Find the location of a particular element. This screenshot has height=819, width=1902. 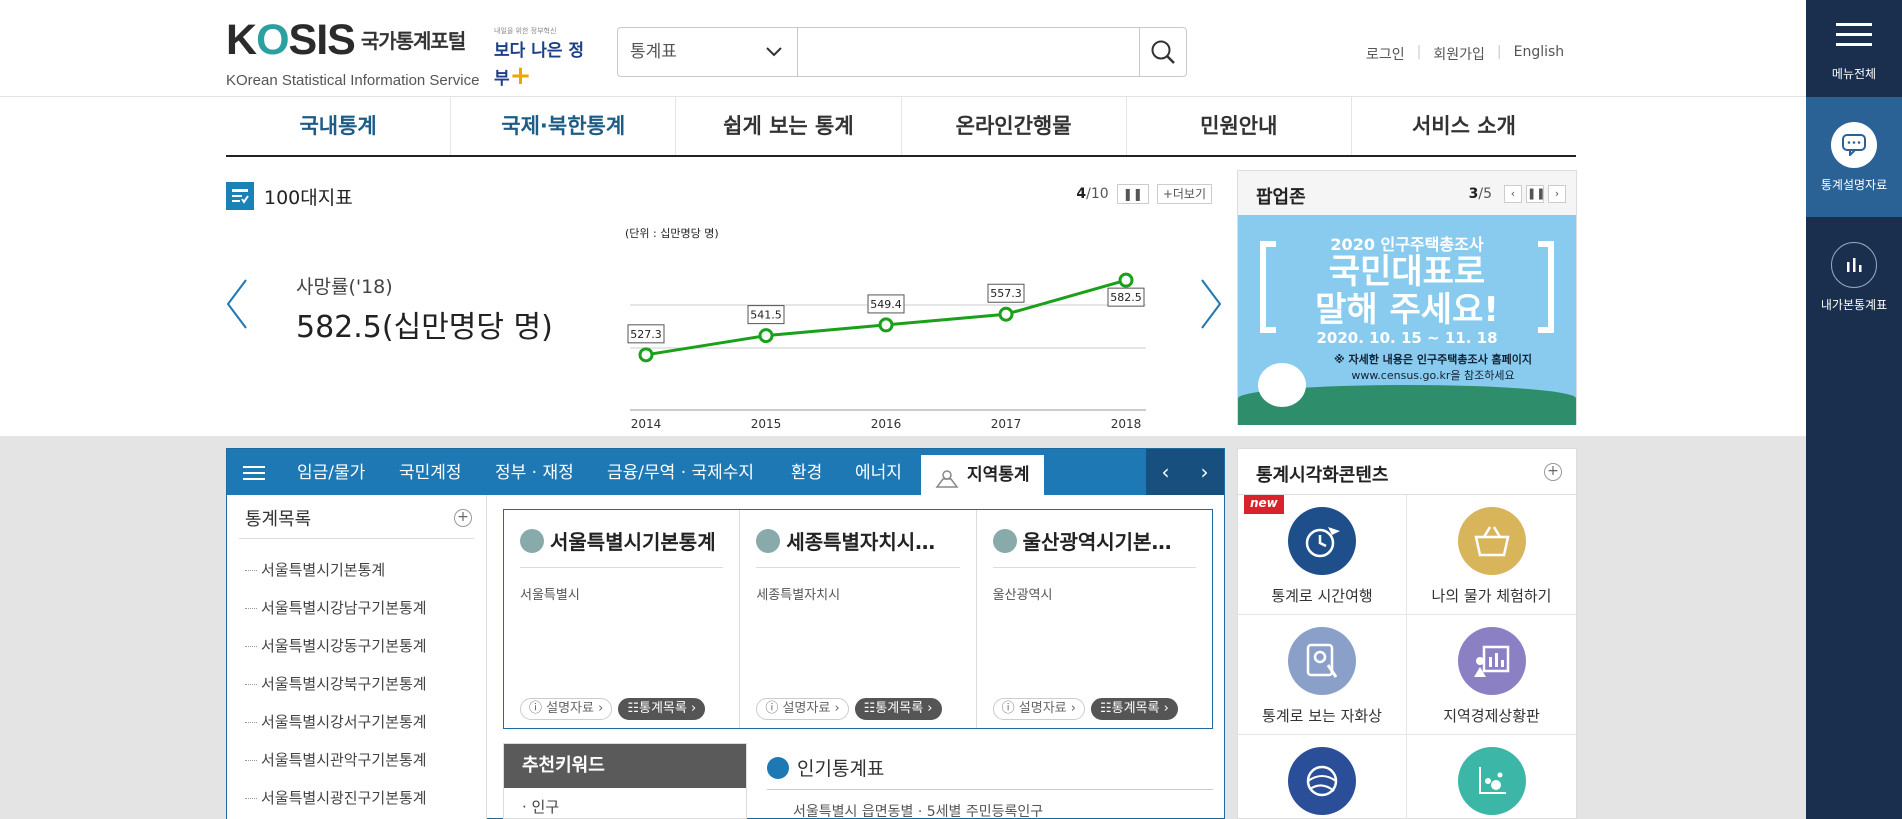

chart-x-tick-label: 2014 is located at coordinates (646, 423).